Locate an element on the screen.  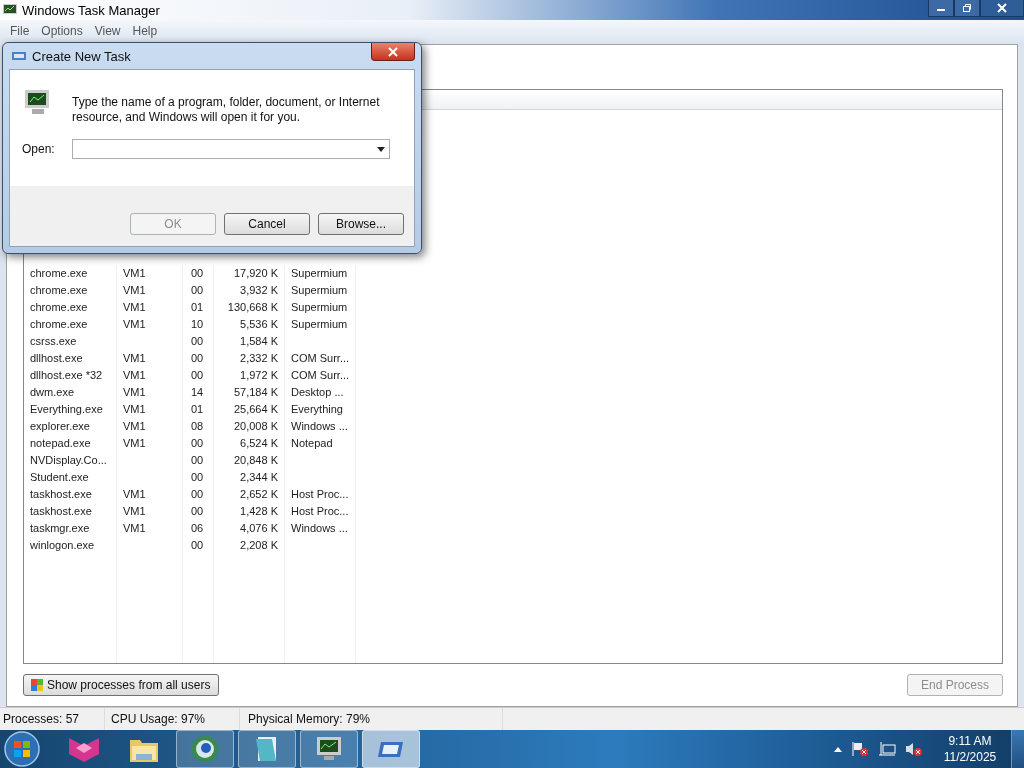
menu-item: Options is located at coordinates (62, 31).